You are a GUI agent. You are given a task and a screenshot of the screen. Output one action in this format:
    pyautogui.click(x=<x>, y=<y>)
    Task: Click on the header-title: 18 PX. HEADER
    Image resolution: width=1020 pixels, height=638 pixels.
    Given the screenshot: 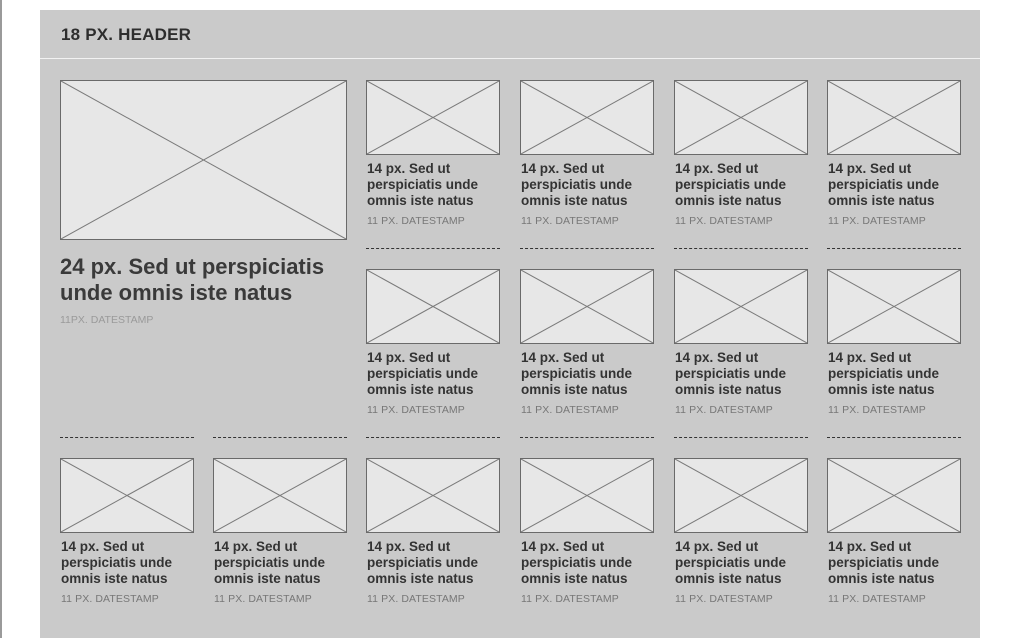 What is the action you would take?
    pyautogui.click(x=126, y=34)
    